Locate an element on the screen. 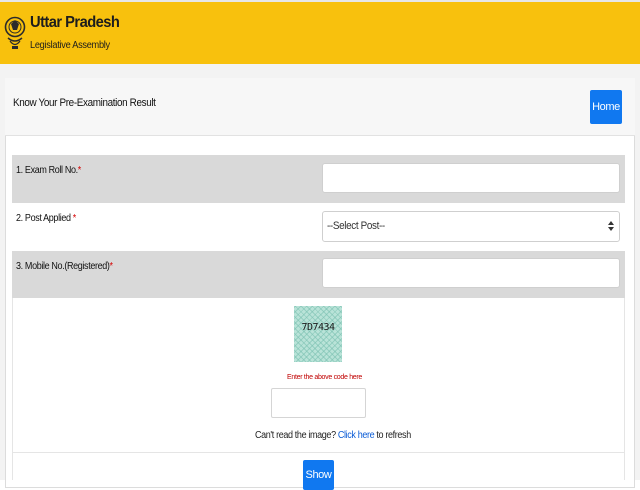 Image resolution: width=640 pixels, height=490 pixels. captcha-input is located at coordinates (318, 403).